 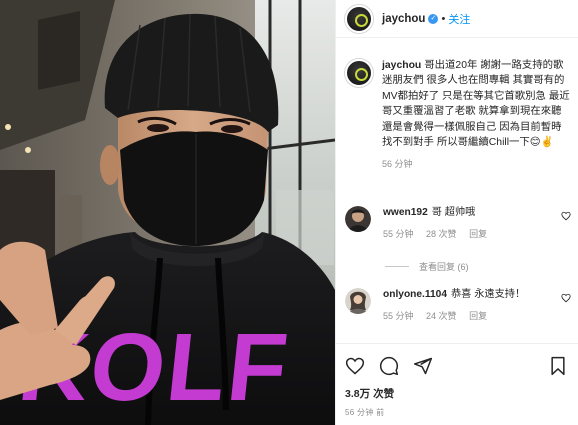 What do you see at coordinates (405, 212) in the screenshot?
I see `comment-username: wwen192` at bounding box center [405, 212].